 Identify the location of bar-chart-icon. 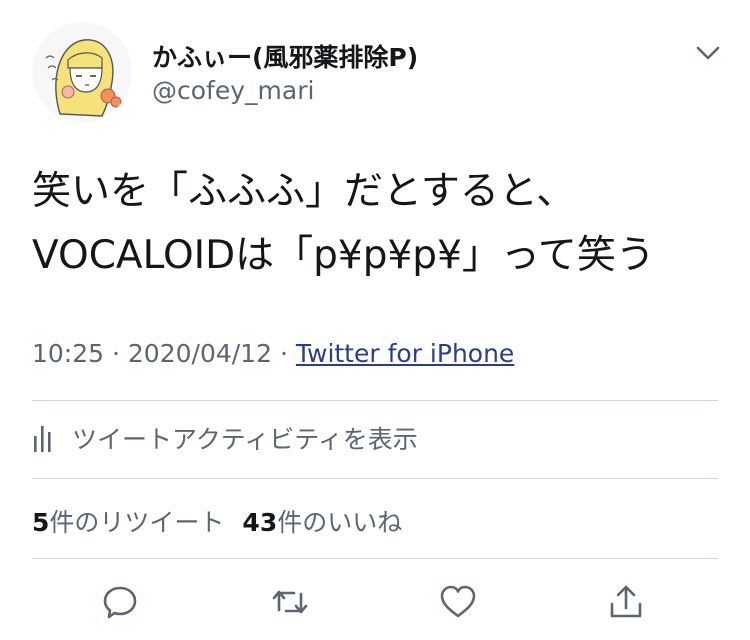
(42, 439).